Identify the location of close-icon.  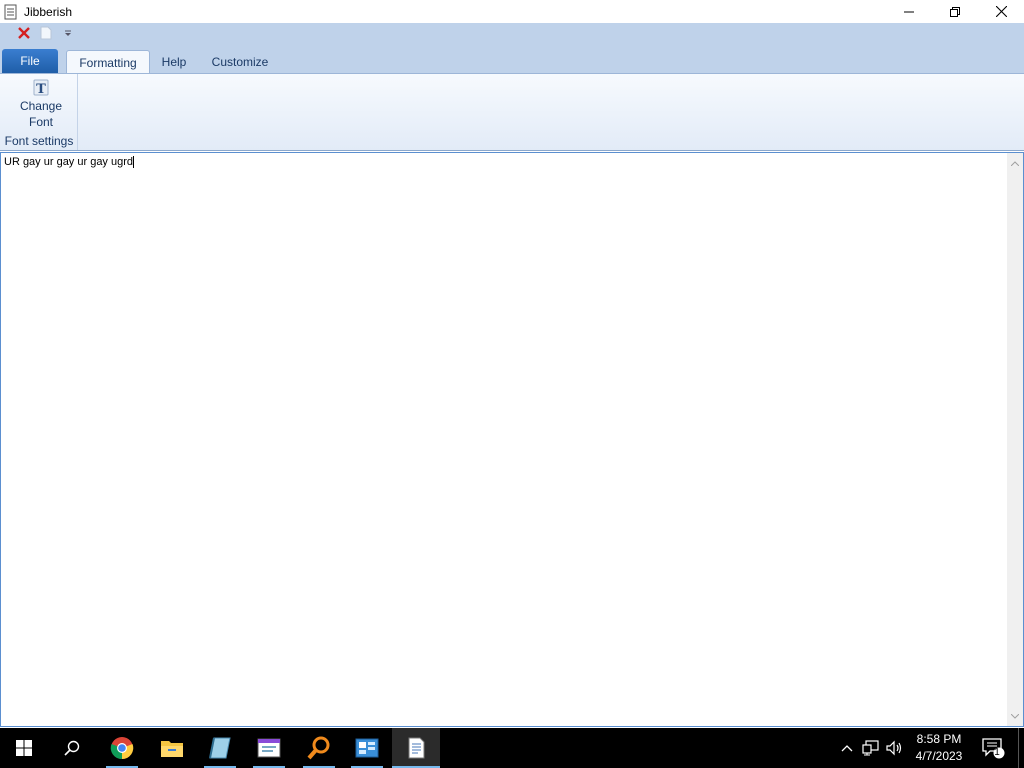
(1001, 11).